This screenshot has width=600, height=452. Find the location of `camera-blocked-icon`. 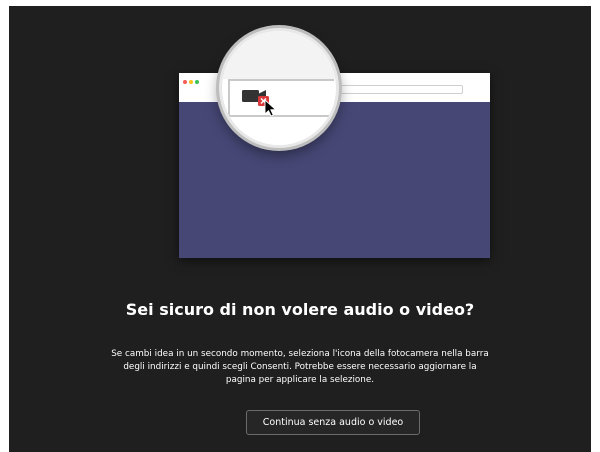

camera-blocked-icon is located at coordinates (259, 103).